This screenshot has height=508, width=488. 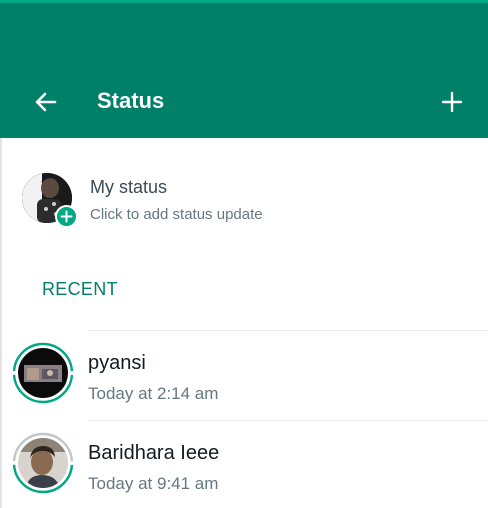 I want to click on my-status-subtitle: Click to add status update, so click(x=176, y=214).